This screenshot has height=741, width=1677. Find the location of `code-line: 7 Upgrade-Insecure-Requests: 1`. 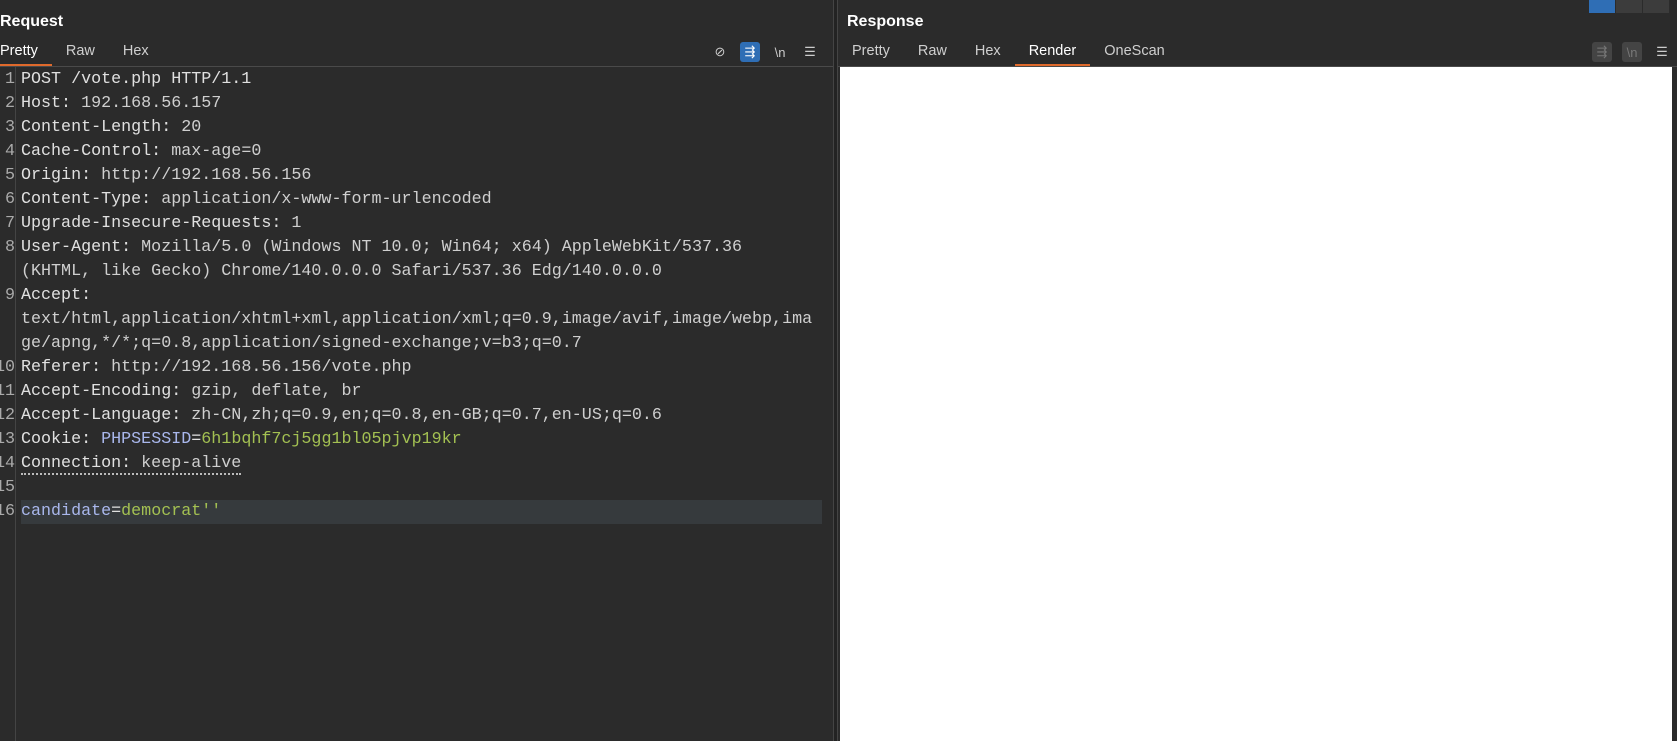

code-line: 7 Upgrade-Insecure-Requests: 1 is located at coordinates (415, 224).